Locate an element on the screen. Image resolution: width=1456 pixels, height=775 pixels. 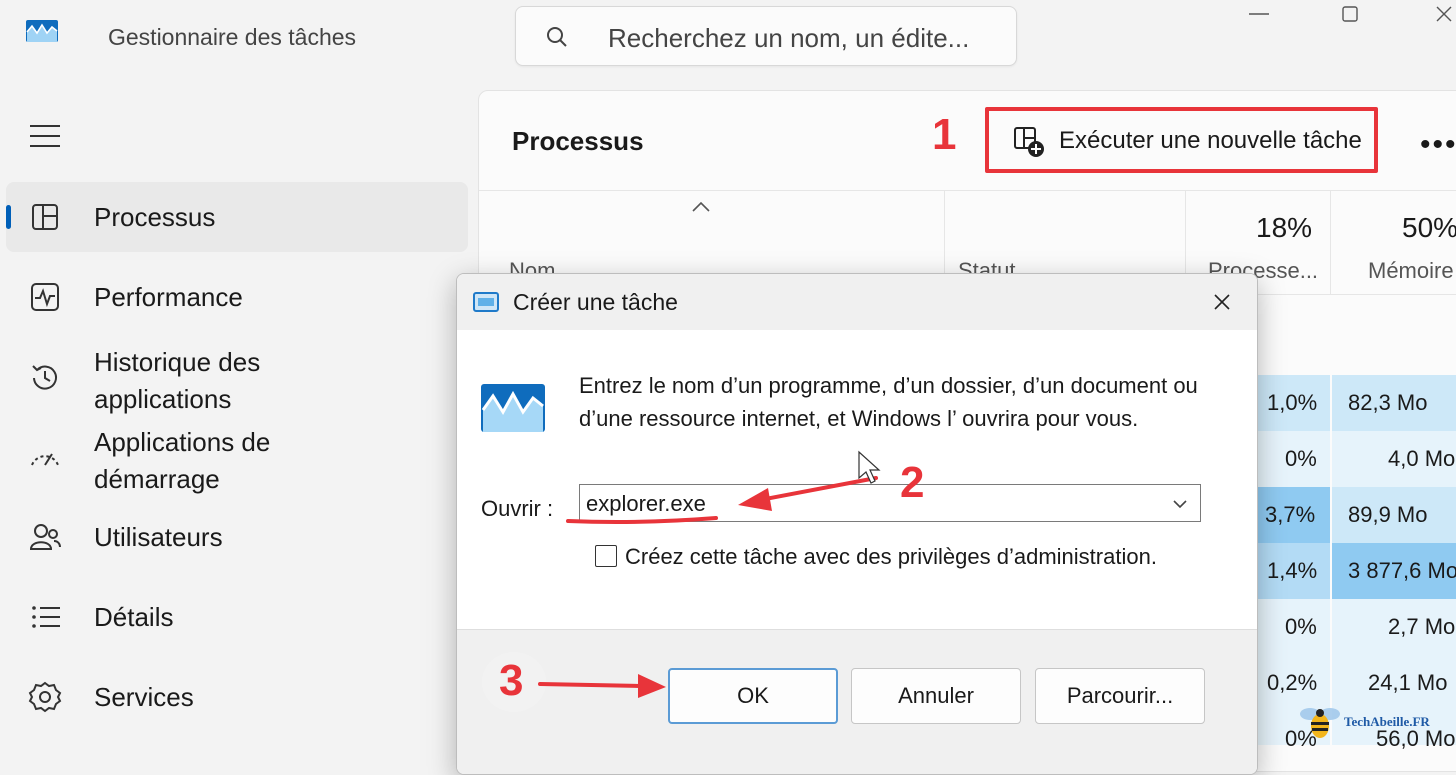
memory-cell: 4,0 Mo is located at coordinates (1394, 459).